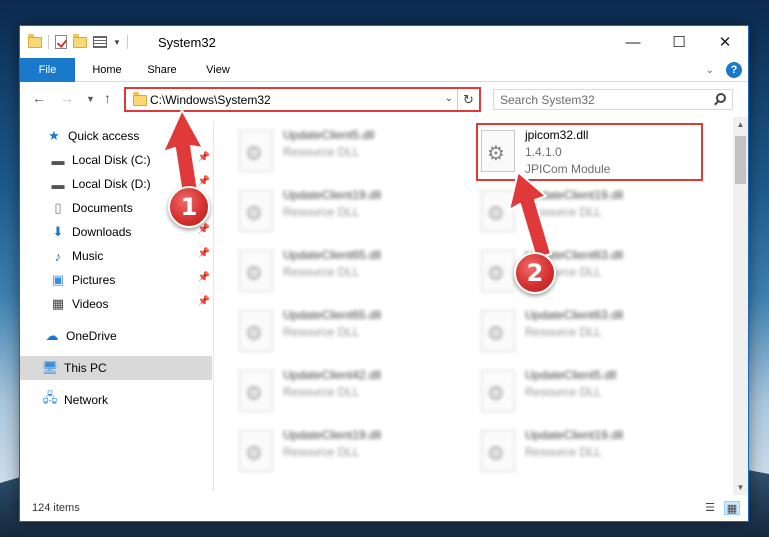 The width and height of the screenshot is (769, 537). Describe the element at coordinates (449, 98) in the screenshot. I see `address-dropdown-icon: ⌄` at that location.